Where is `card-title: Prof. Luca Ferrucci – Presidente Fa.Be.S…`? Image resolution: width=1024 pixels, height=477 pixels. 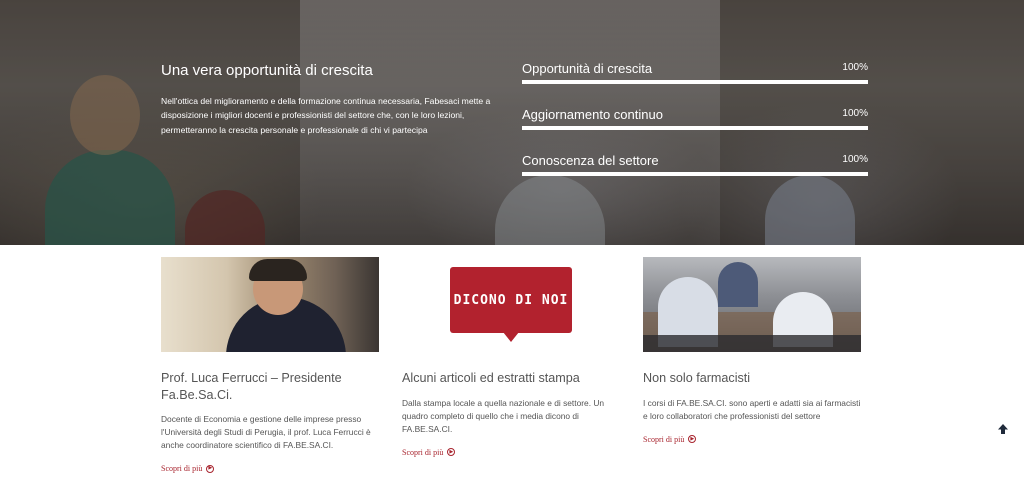
card-title: Prof. Luca Ferrucci – Presidente Fa.Be.S… is located at coordinates (251, 386).